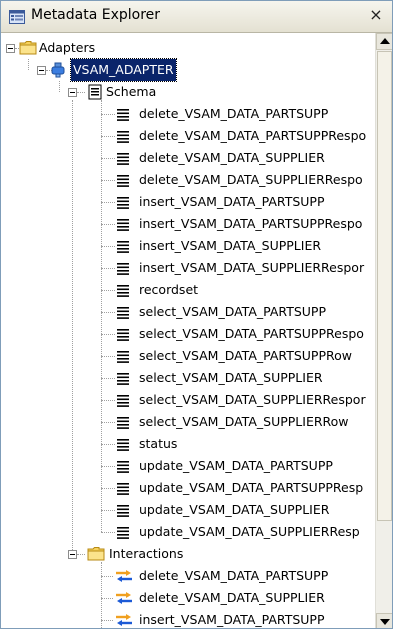 The width and height of the screenshot is (393, 629). Describe the element at coordinates (384, 286) in the screenshot. I see `scroll-thumb` at that location.